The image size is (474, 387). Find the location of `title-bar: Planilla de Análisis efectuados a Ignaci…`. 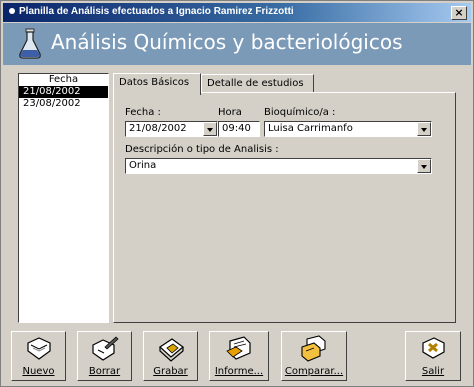

title-bar: Planilla de Análisis efectuados a Ignaci… is located at coordinates (237, 12).